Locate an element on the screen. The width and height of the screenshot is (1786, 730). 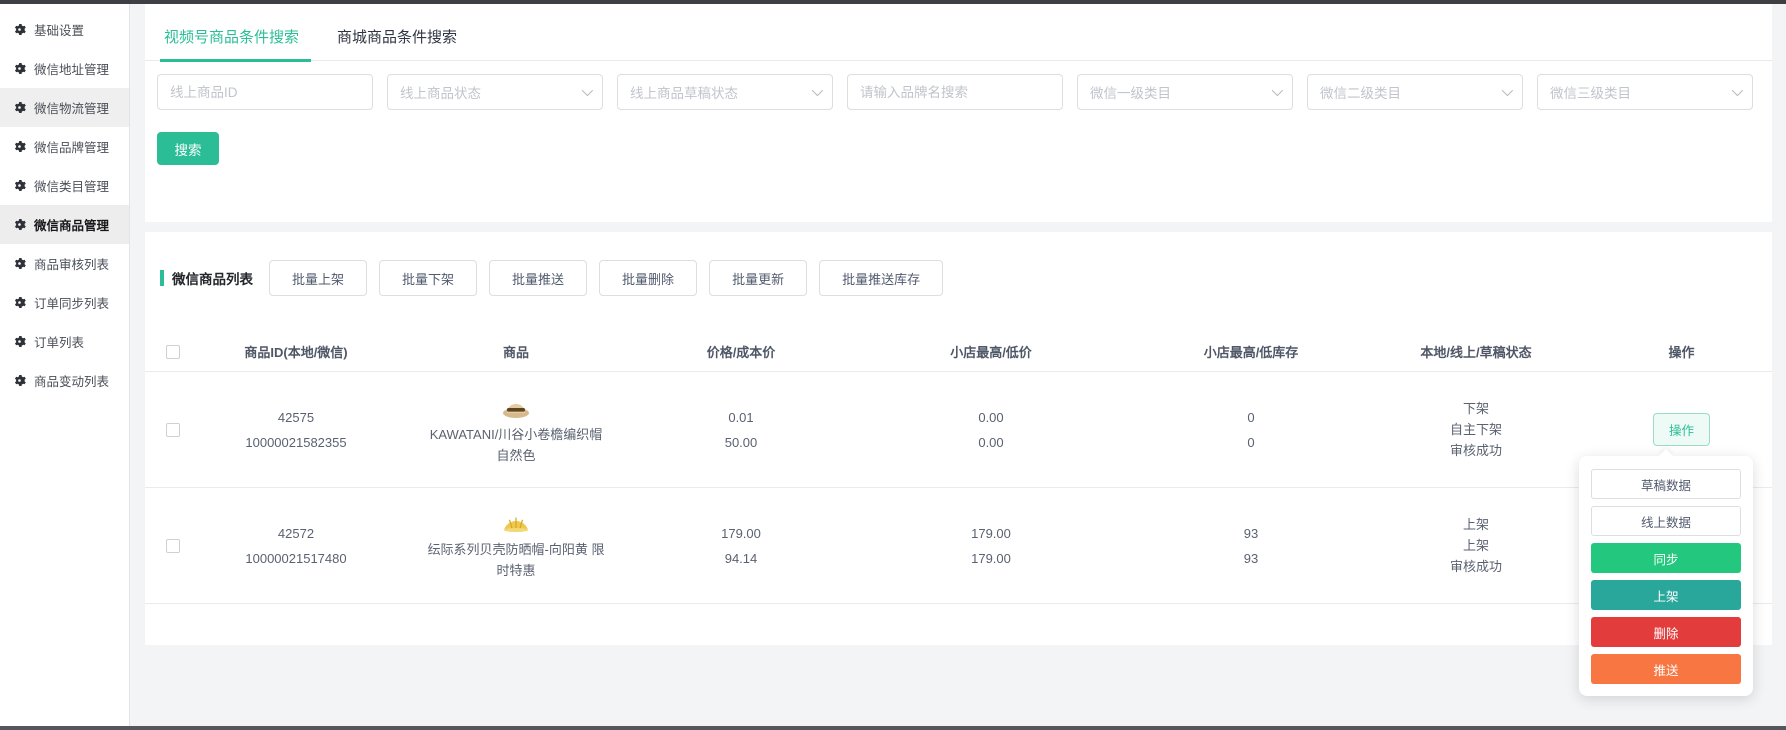
online-status-select: 线上商品状态 is located at coordinates (495, 92).